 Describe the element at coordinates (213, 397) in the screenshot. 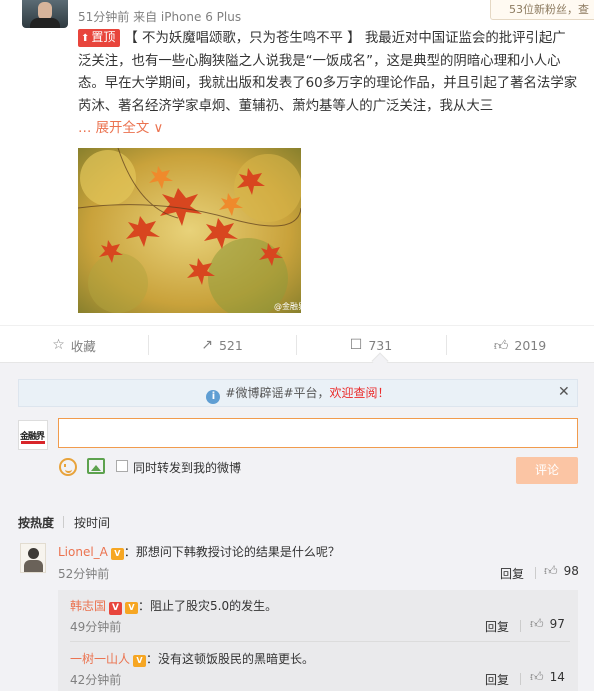

I see `info-icon: i` at that location.